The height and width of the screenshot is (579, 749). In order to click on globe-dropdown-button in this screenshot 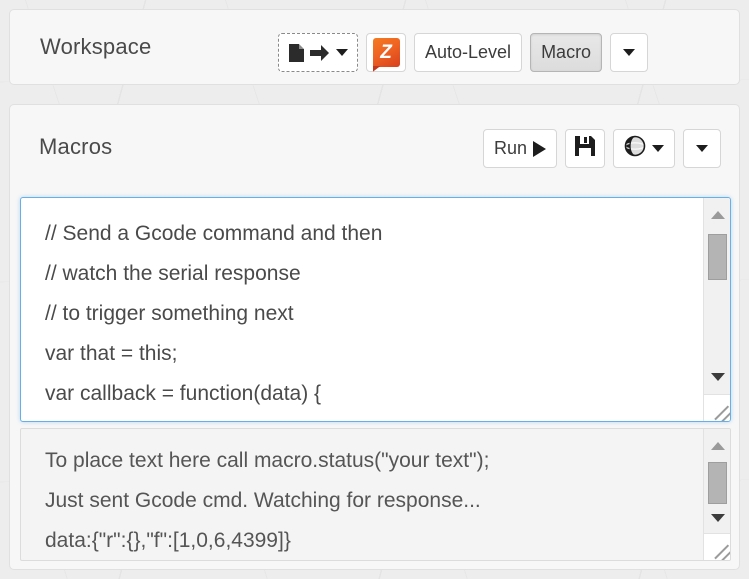, I will do `click(644, 148)`.